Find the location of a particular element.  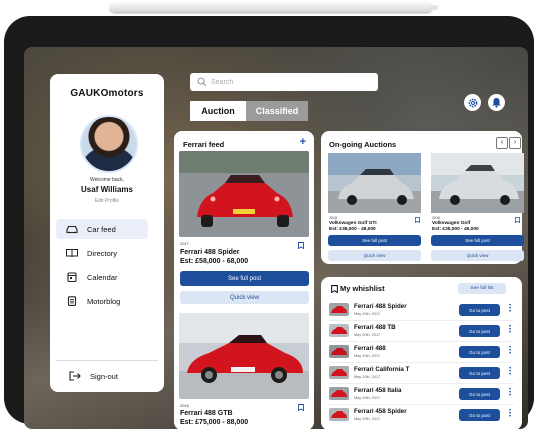

chevron-left-icon: ‹ is located at coordinates (502, 143).